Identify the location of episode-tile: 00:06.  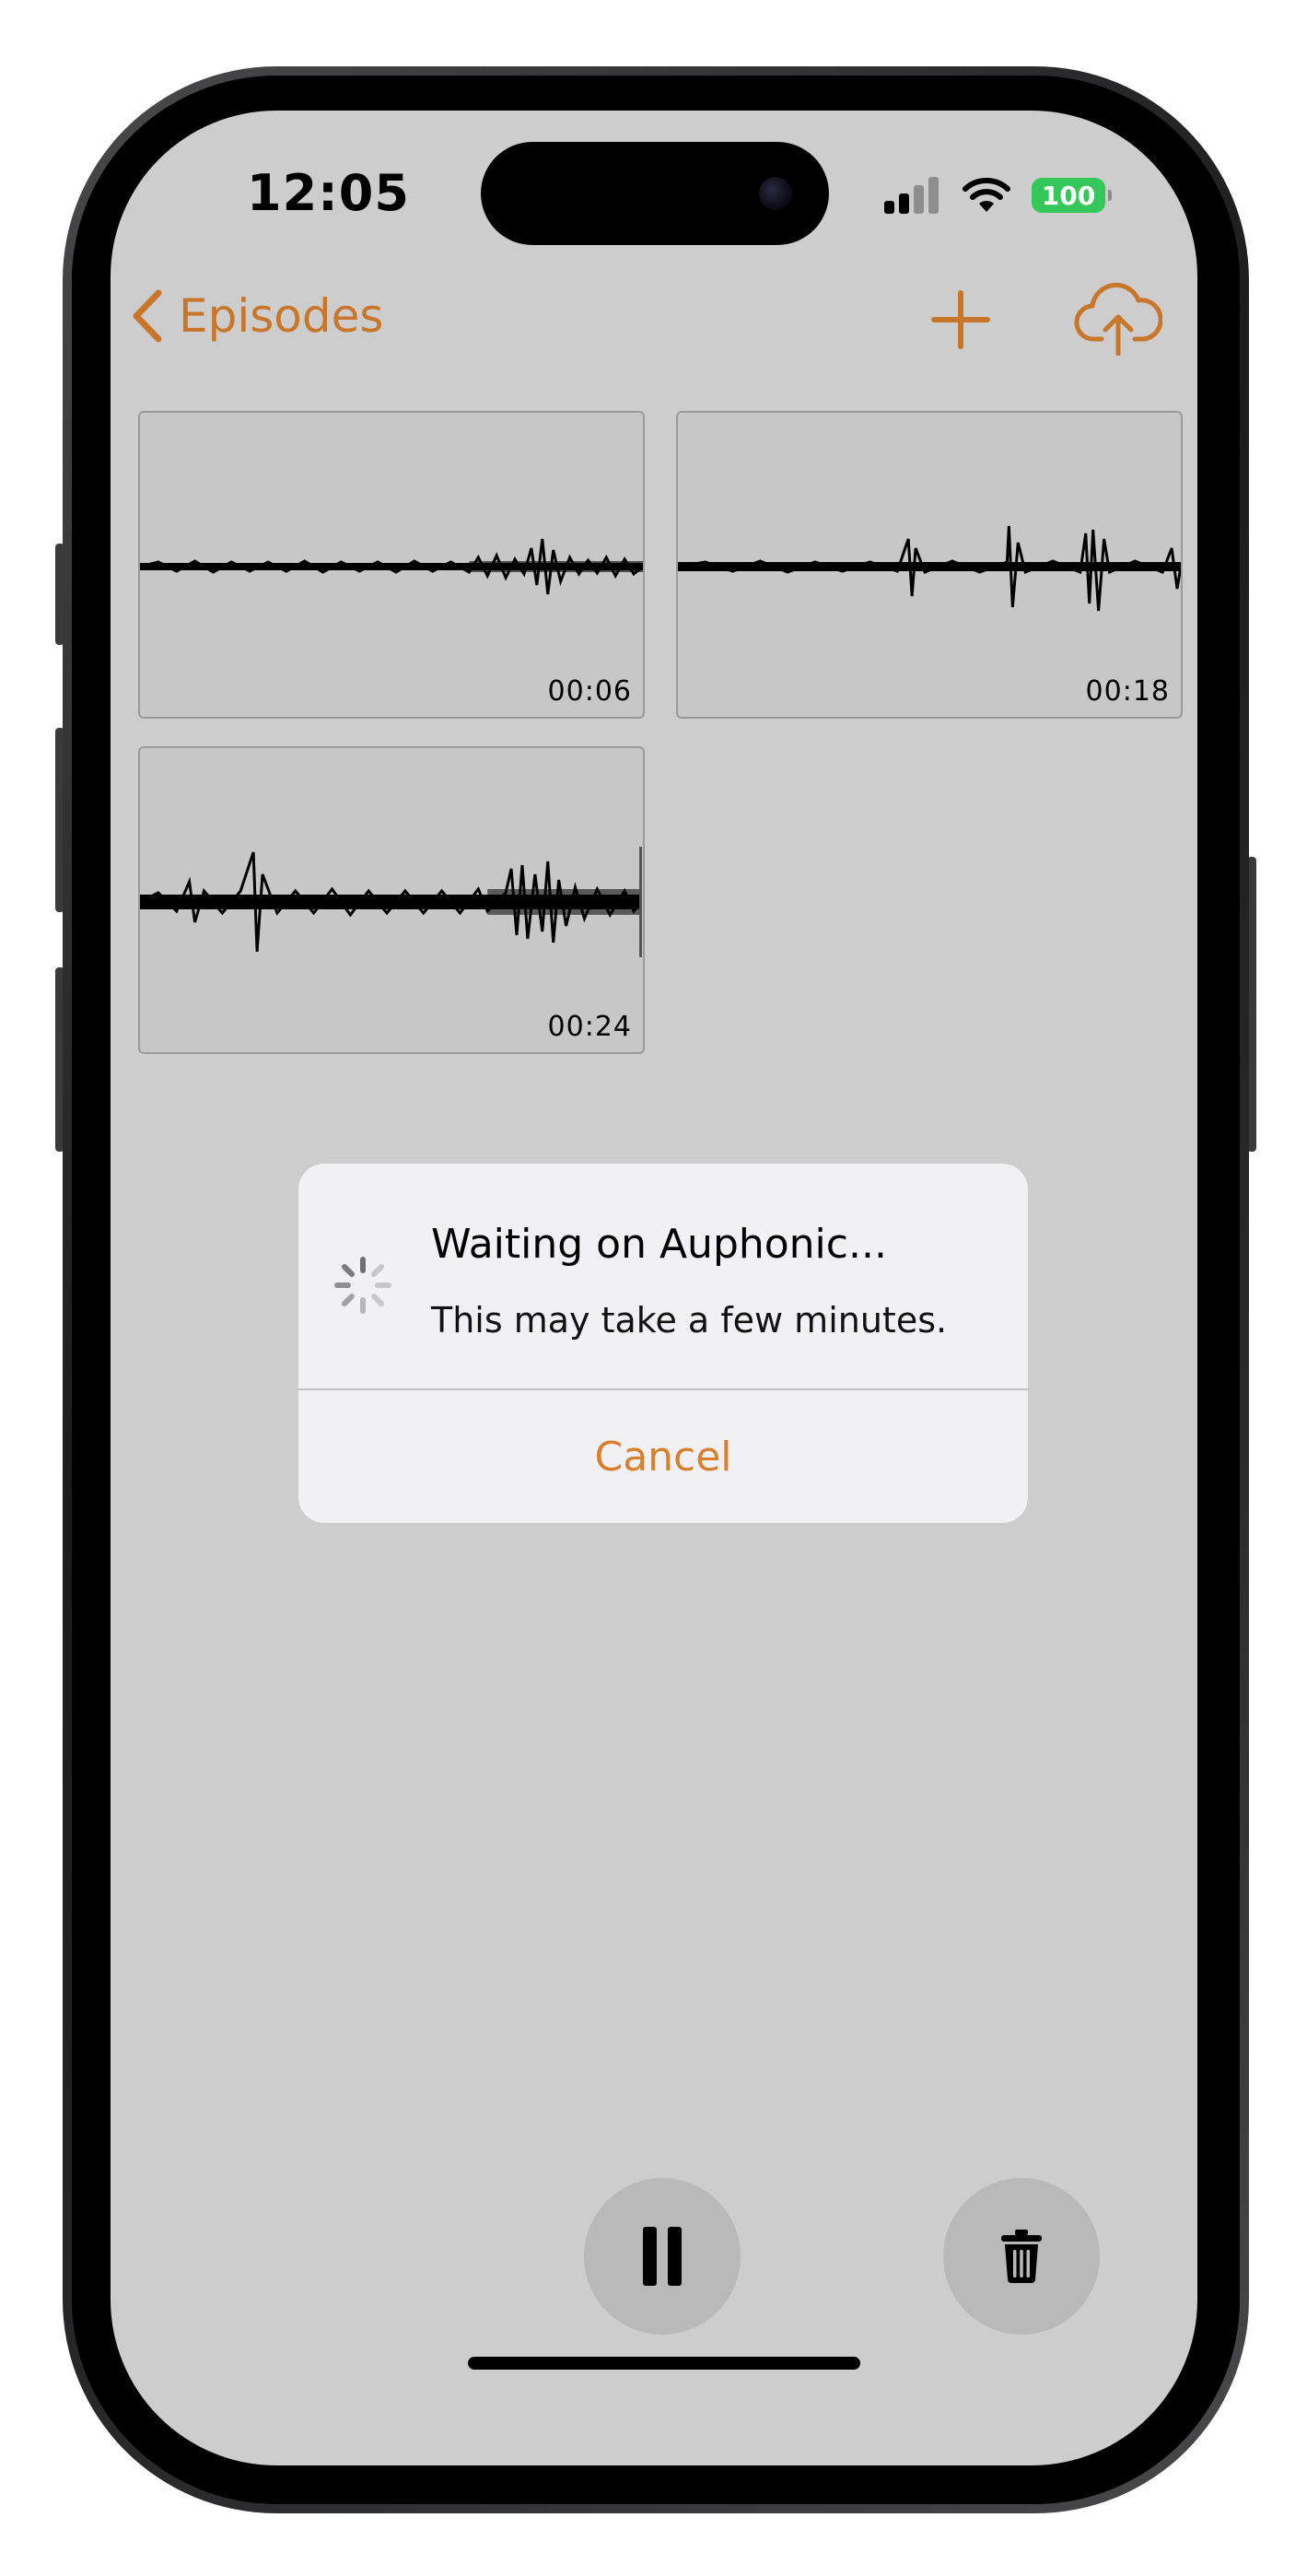
(392, 565).